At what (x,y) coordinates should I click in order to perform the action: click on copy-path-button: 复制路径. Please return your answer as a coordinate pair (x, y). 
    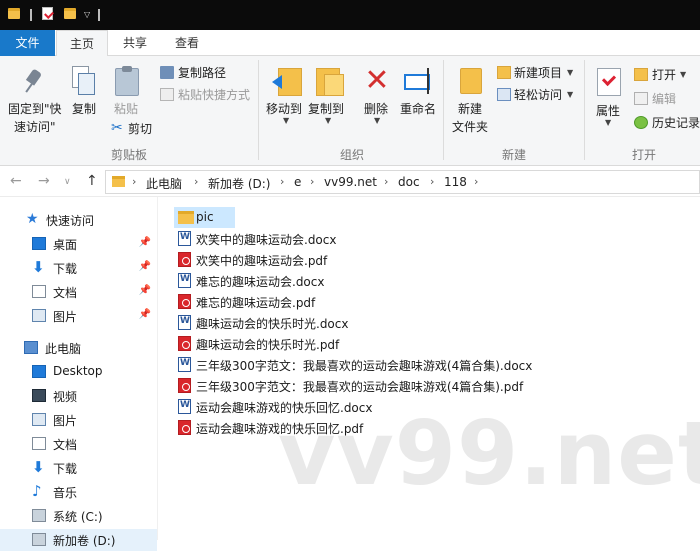
    Looking at the image, I should click on (202, 72).